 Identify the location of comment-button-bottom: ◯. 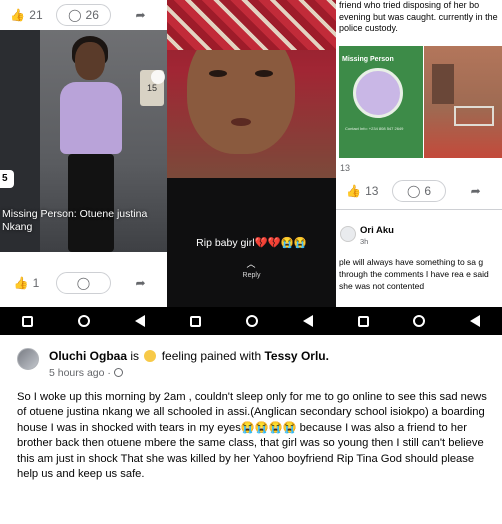
(83, 283).